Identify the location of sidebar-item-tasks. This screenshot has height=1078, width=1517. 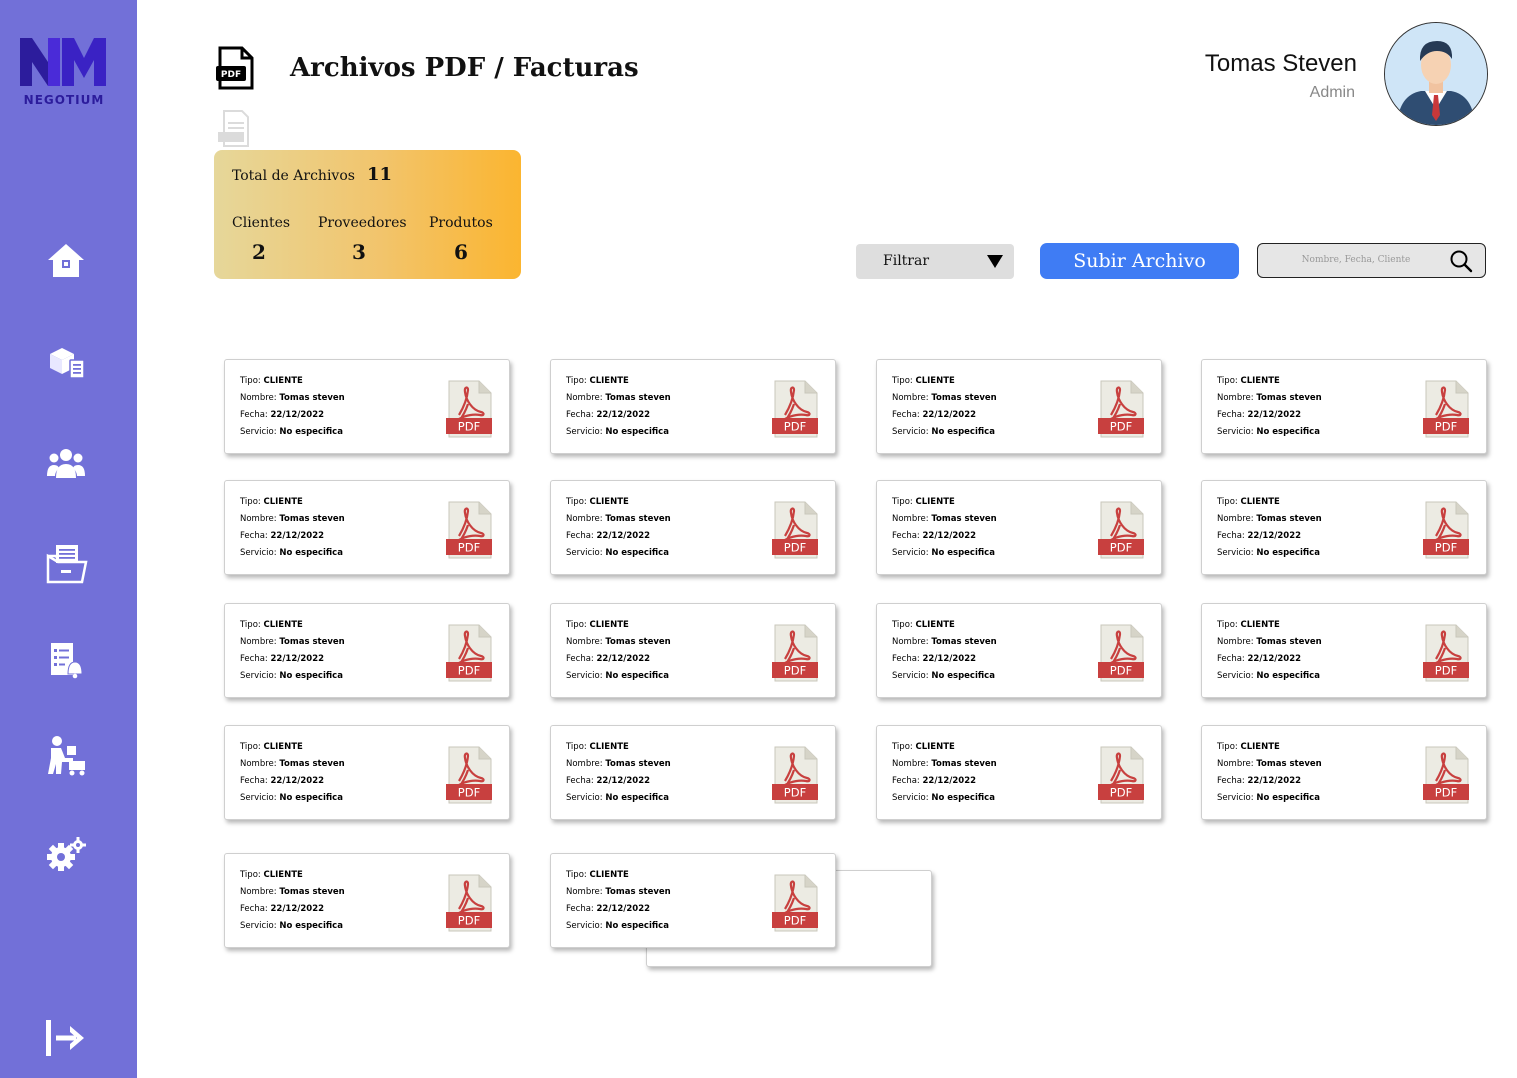
(66, 660).